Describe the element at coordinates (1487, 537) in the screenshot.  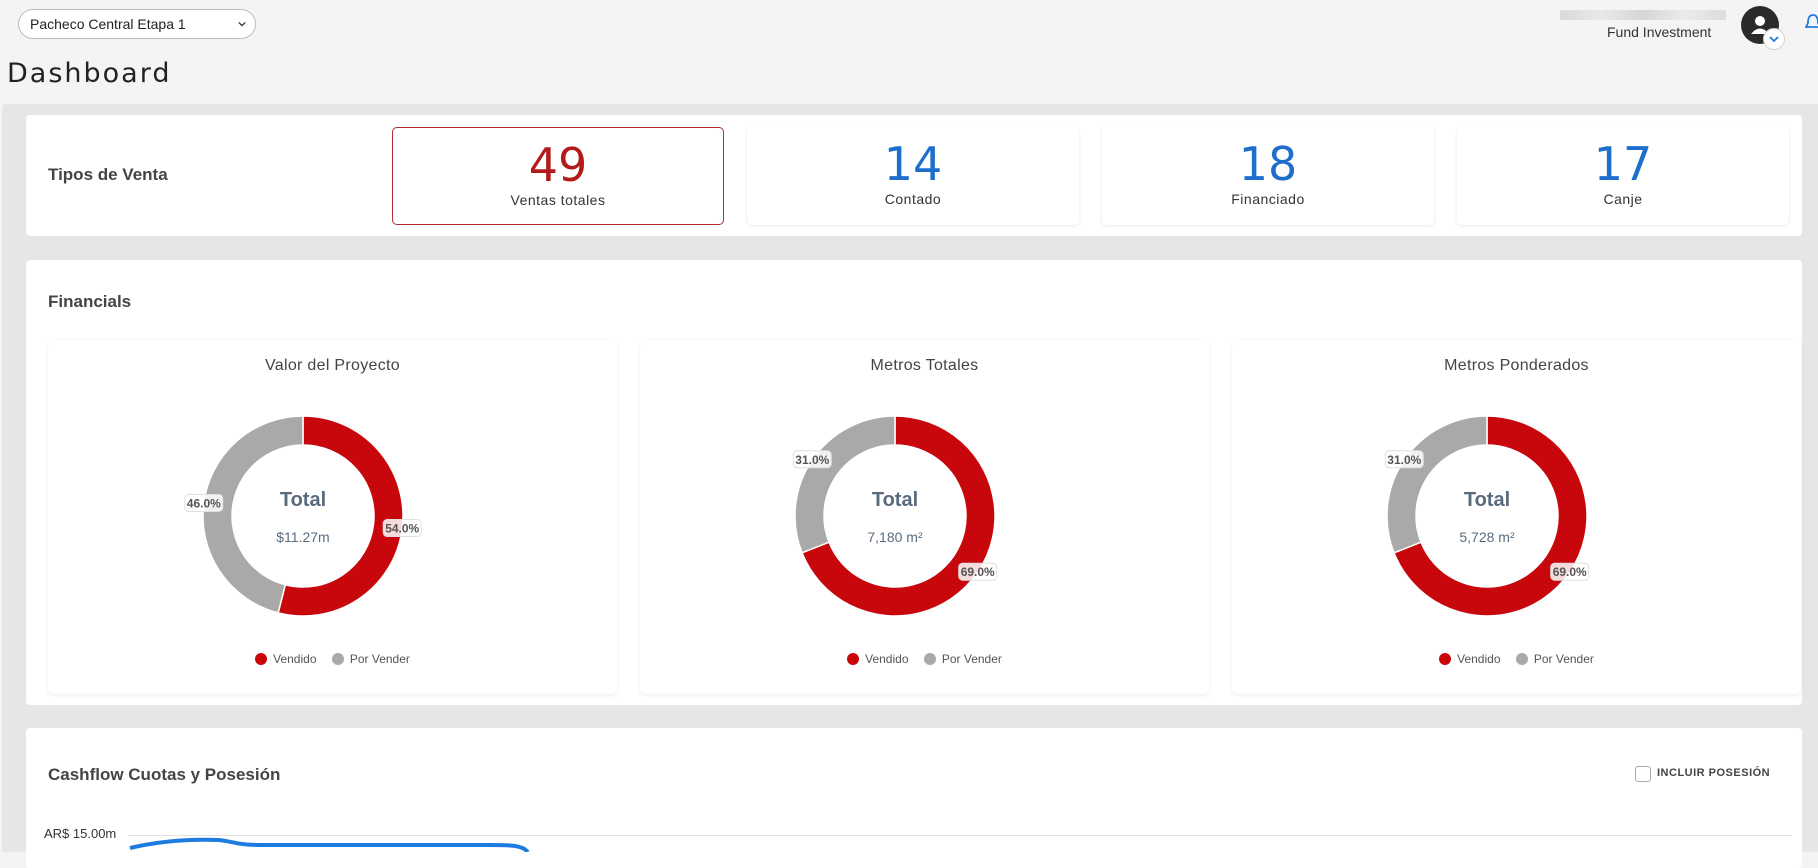
I see `donut-center-value: 5,728 m²` at that location.